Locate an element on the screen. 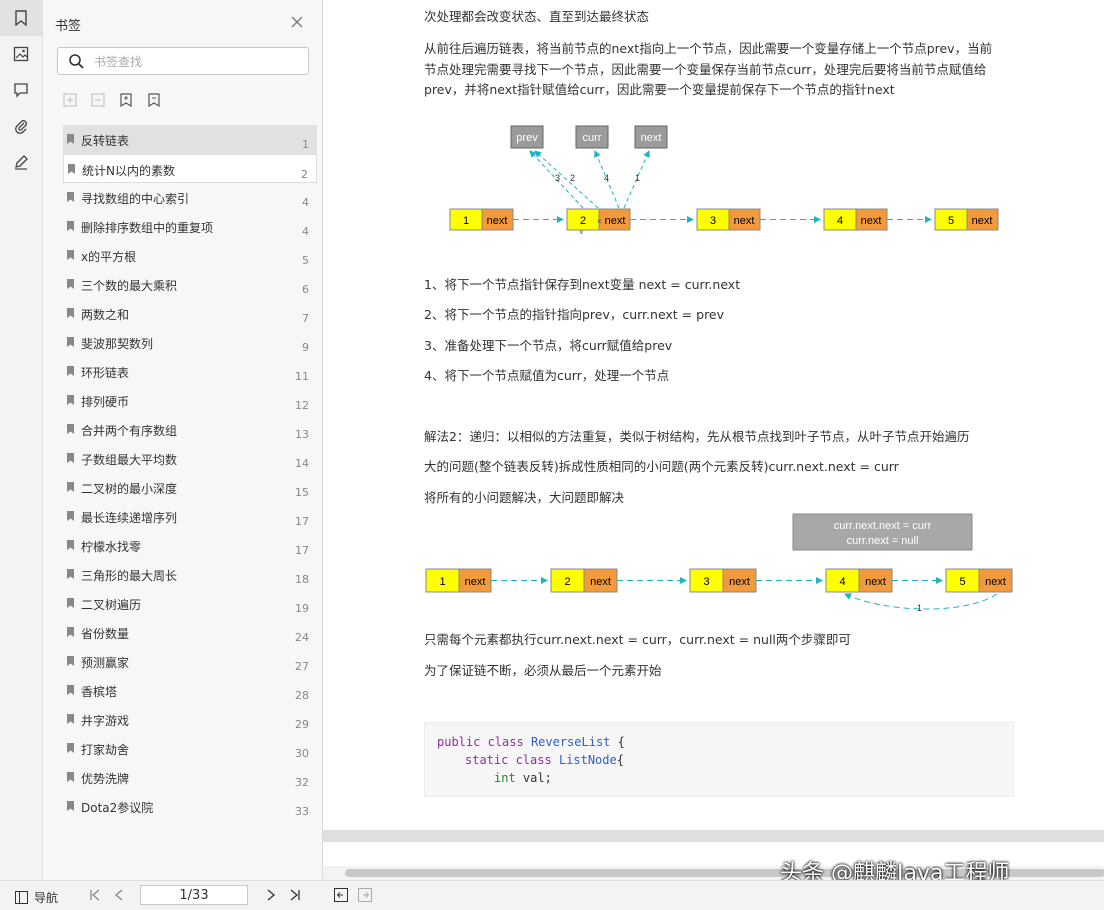 The width and height of the screenshot is (1104, 910). bookmark-item: 反转链表 1 is located at coordinates (190, 139).